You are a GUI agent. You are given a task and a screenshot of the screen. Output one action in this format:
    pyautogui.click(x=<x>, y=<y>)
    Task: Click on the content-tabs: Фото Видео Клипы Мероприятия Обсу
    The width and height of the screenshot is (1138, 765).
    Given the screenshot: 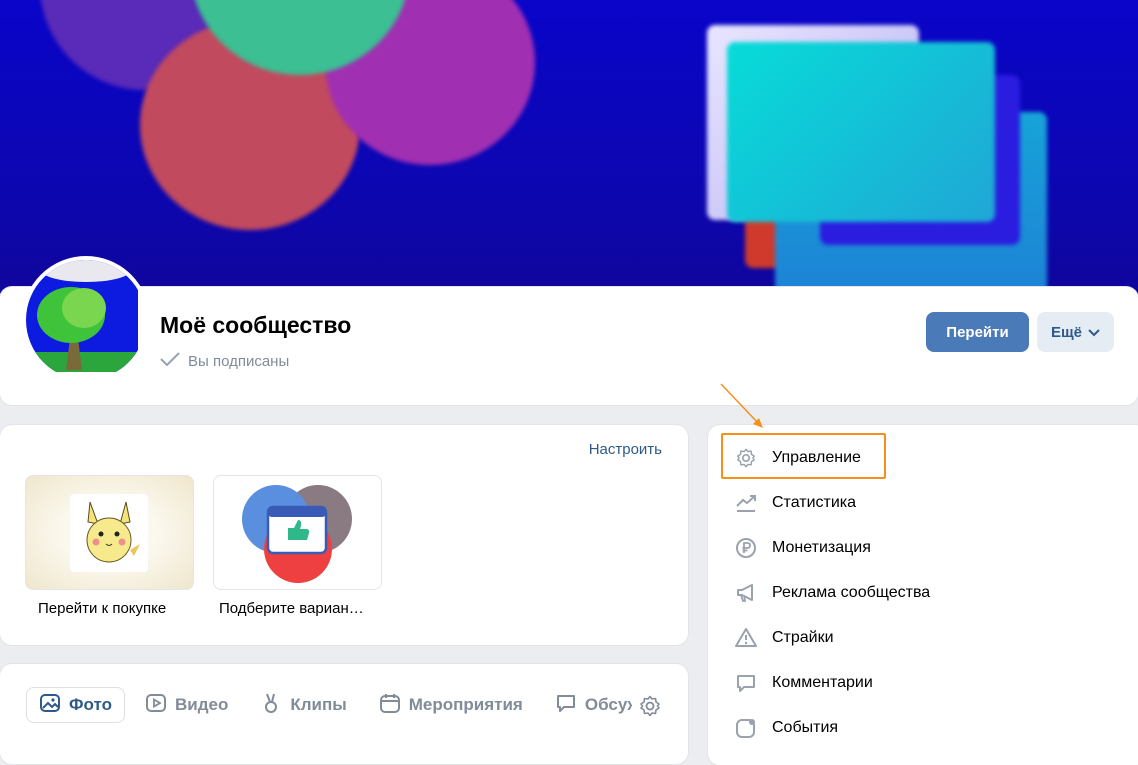 What is the action you would take?
    pyautogui.click(x=329, y=705)
    